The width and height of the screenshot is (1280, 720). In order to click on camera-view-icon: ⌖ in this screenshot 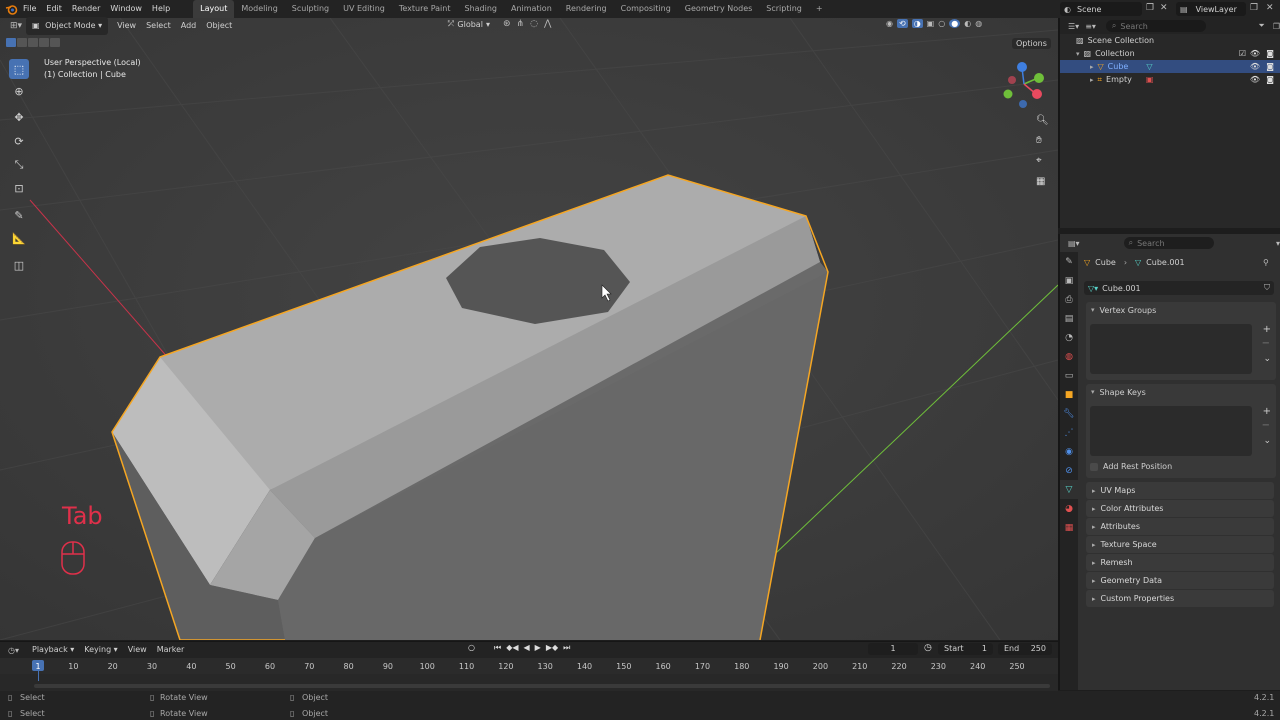, I will do `click(1039, 160)`.